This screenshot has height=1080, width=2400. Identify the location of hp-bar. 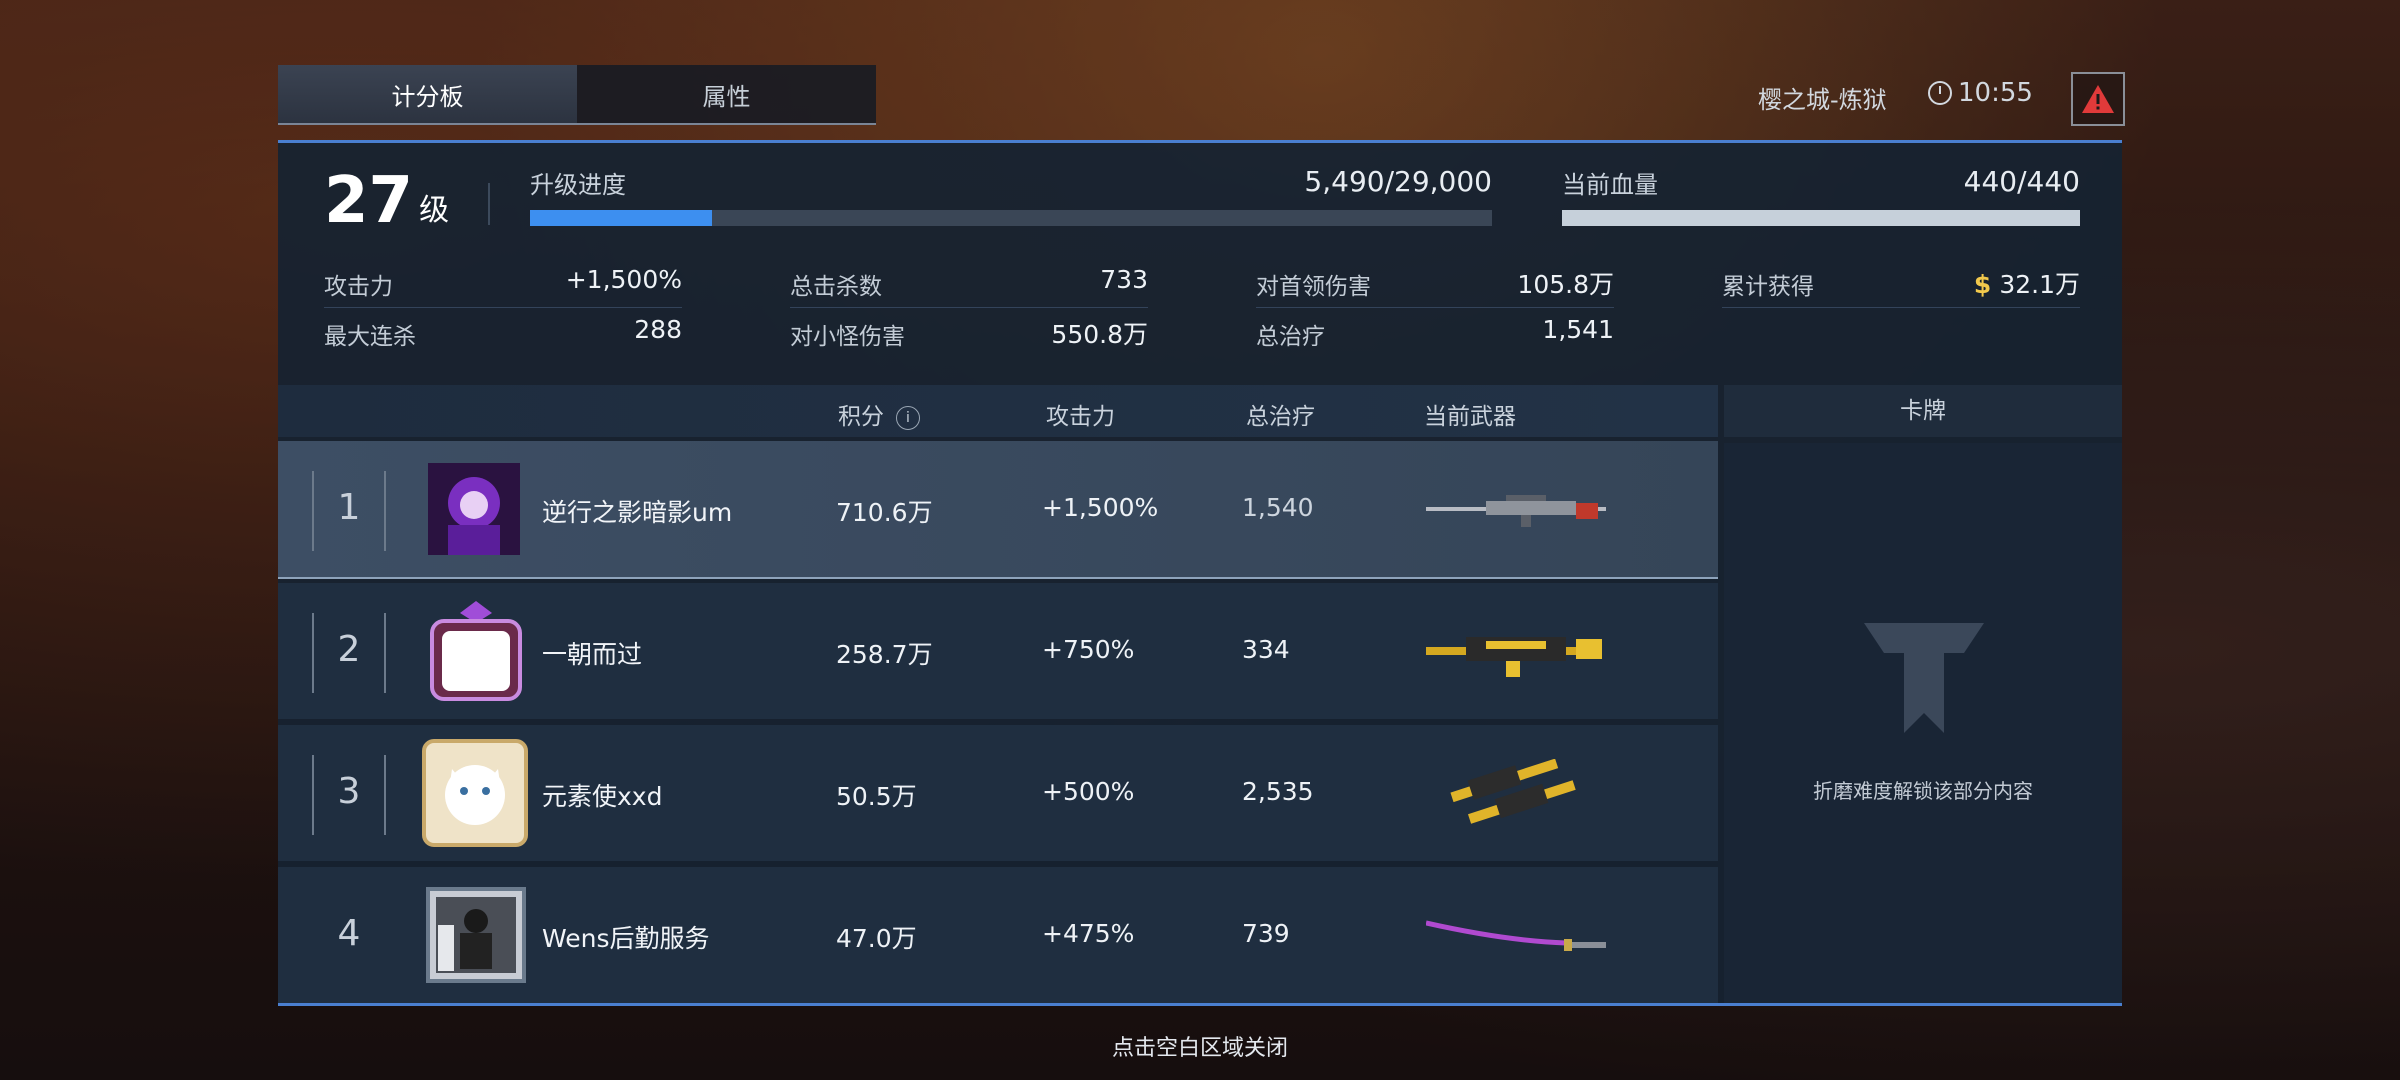
(1821, 218).